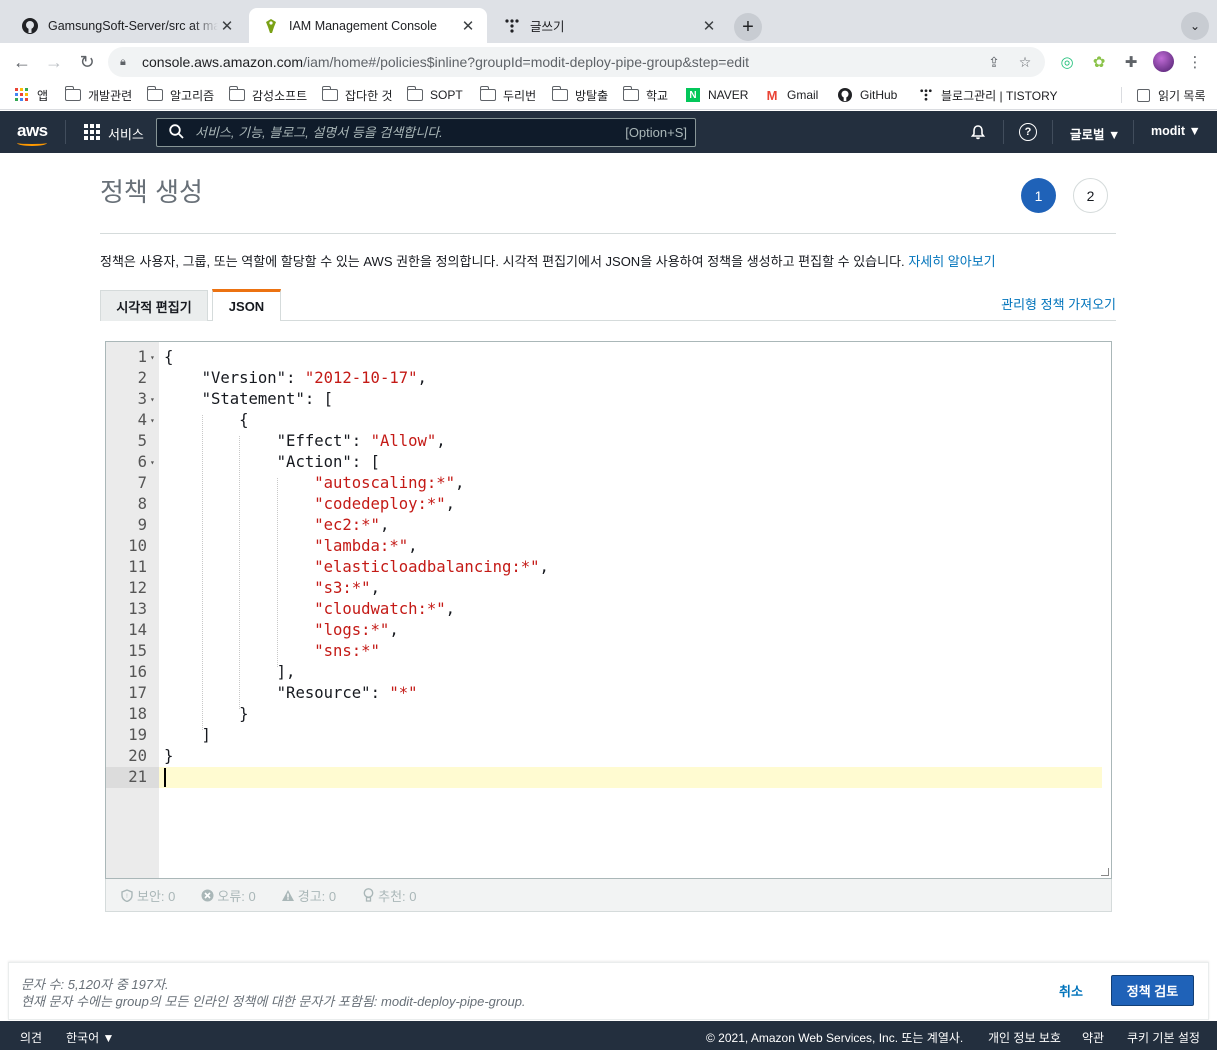 The height and width of the screenshot is (1050, 1217). Describe the element at coordinates (609, 25) in the screenshot. I see `browser-tab-tistory: 글쓰기 ✕` at that location.